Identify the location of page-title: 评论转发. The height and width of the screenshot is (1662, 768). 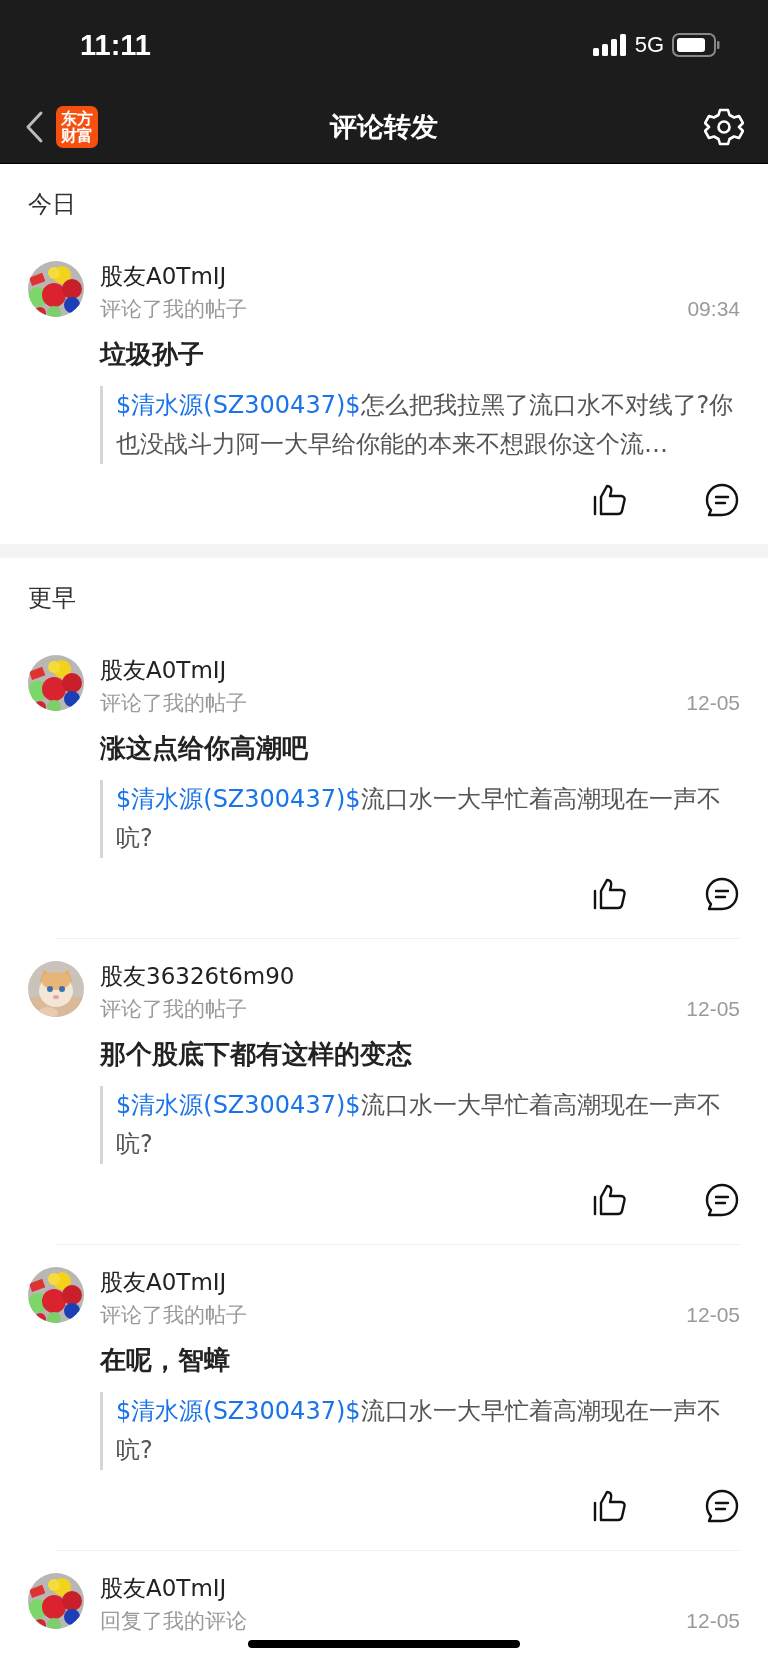
(384, 126).